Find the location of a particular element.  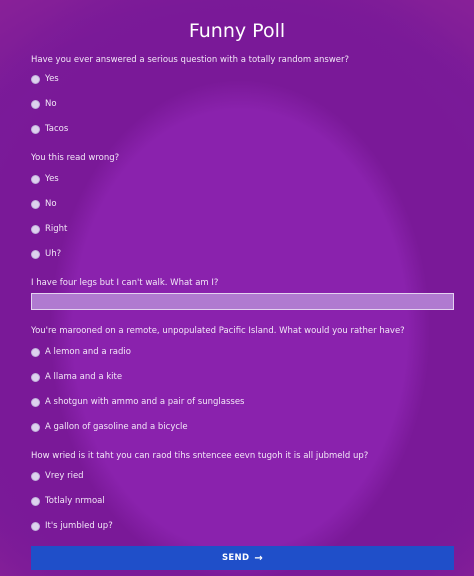

question-5-option-totlaly-nrmoal: Totlaly nrmoal is located at coordinates (68, 501).